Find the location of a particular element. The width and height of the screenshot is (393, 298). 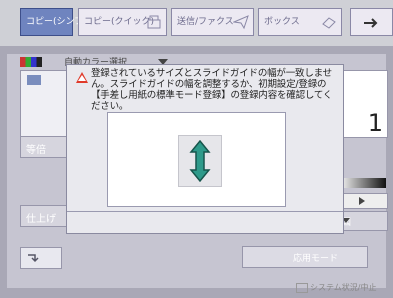

send-icon is located at coordinates (241, 22).